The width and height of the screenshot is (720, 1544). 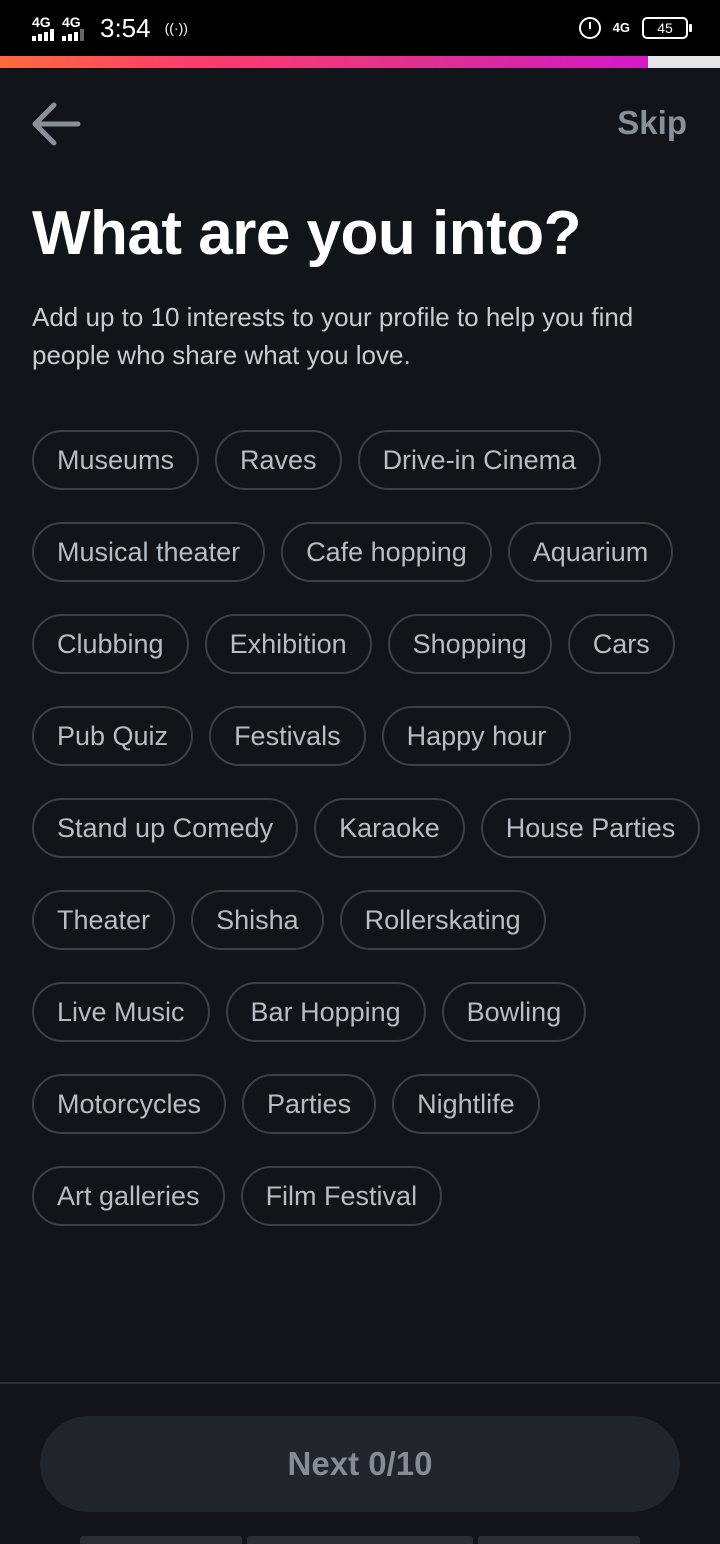 I want to click on interest-chip: Film Festival, so click(x=341, y=1196).